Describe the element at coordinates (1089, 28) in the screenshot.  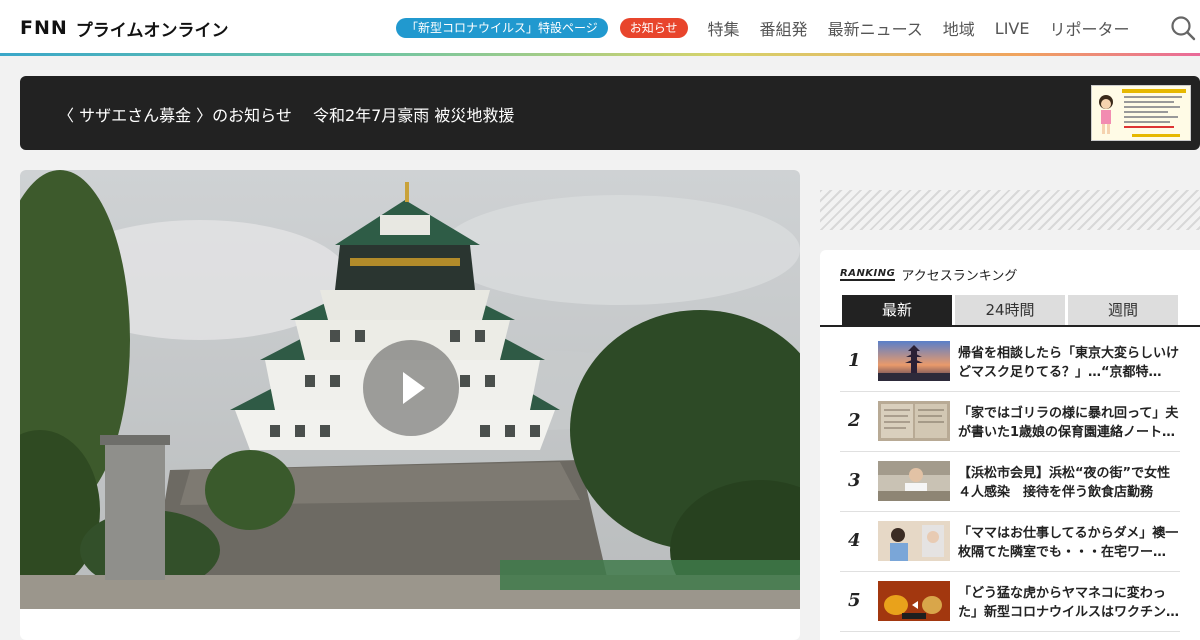
I see `nav-reporter: リポーター` at that location.